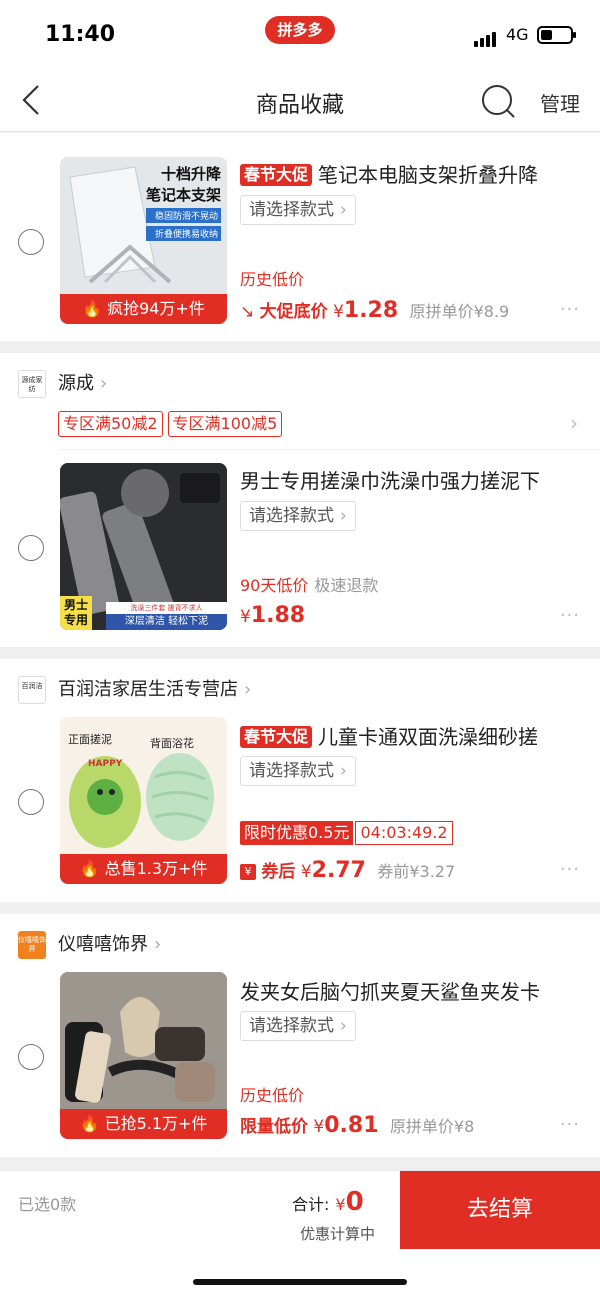 The image size is (600, 1297). Describe the element at coordinates (143, 240) in the screenshot. I see `product-thumbnail: 十档升降 笔记本支架 稳固防滑不晃动 折叠便携易收纳 🔥 疯抢94万+件` at that location.